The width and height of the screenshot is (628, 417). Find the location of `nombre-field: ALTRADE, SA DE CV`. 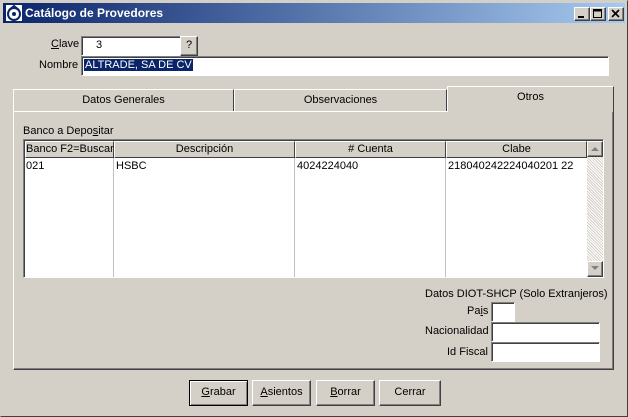

nombre-field: ALTRADE, SA DE CV is located at coordinates (345, 66).